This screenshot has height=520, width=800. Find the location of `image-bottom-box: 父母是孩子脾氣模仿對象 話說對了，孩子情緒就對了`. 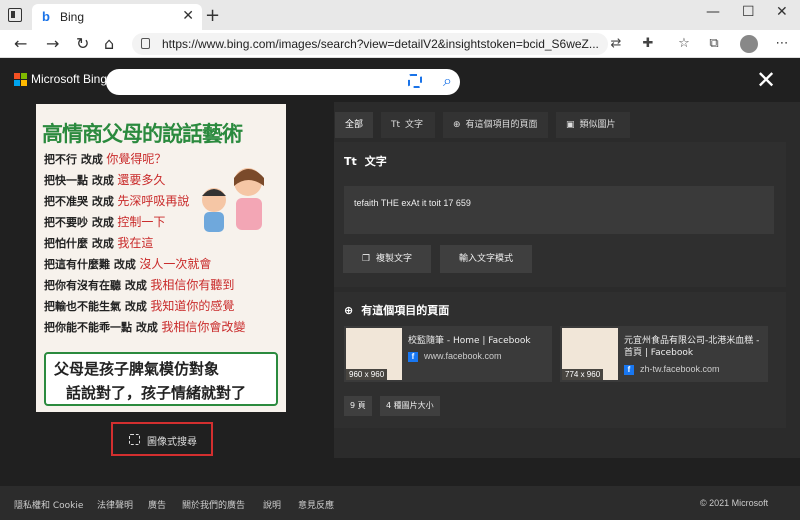

image-bottom-box: 父母是孩子脾氣模仿對象 話說對了，孩子情緒就對了 is located at coordinates (161, 379).